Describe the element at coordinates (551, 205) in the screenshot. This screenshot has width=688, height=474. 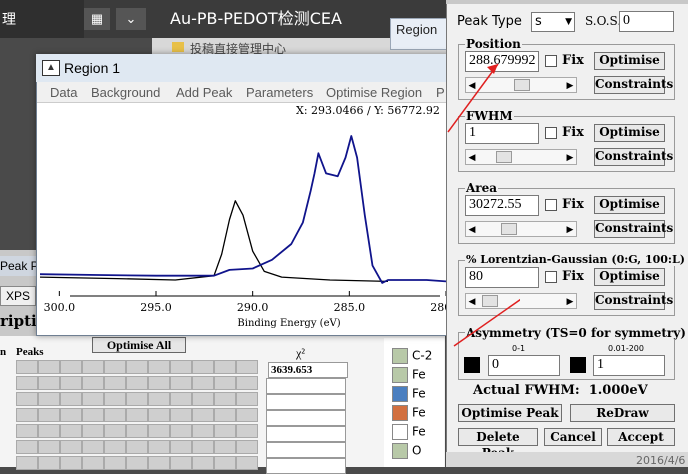
I see `area-fix-checkbox` at that location.